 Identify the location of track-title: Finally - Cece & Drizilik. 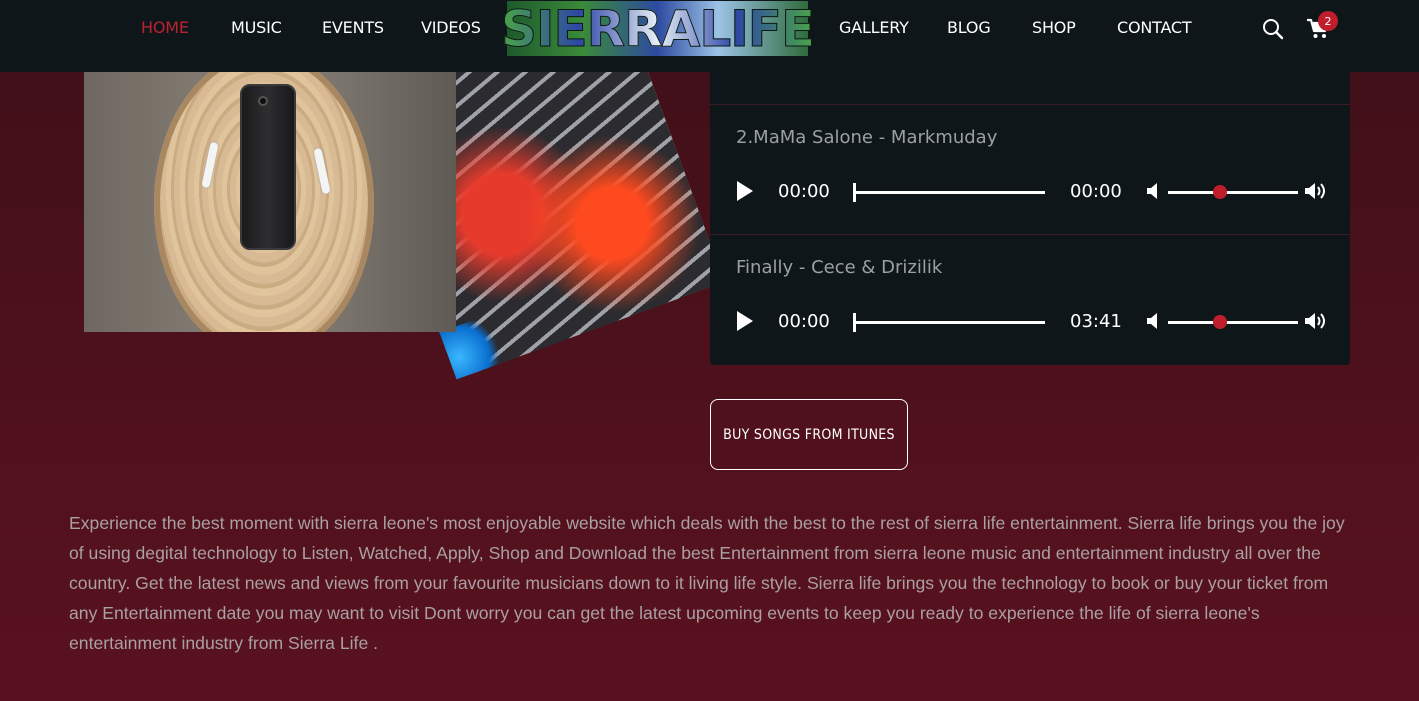
(839, 267).